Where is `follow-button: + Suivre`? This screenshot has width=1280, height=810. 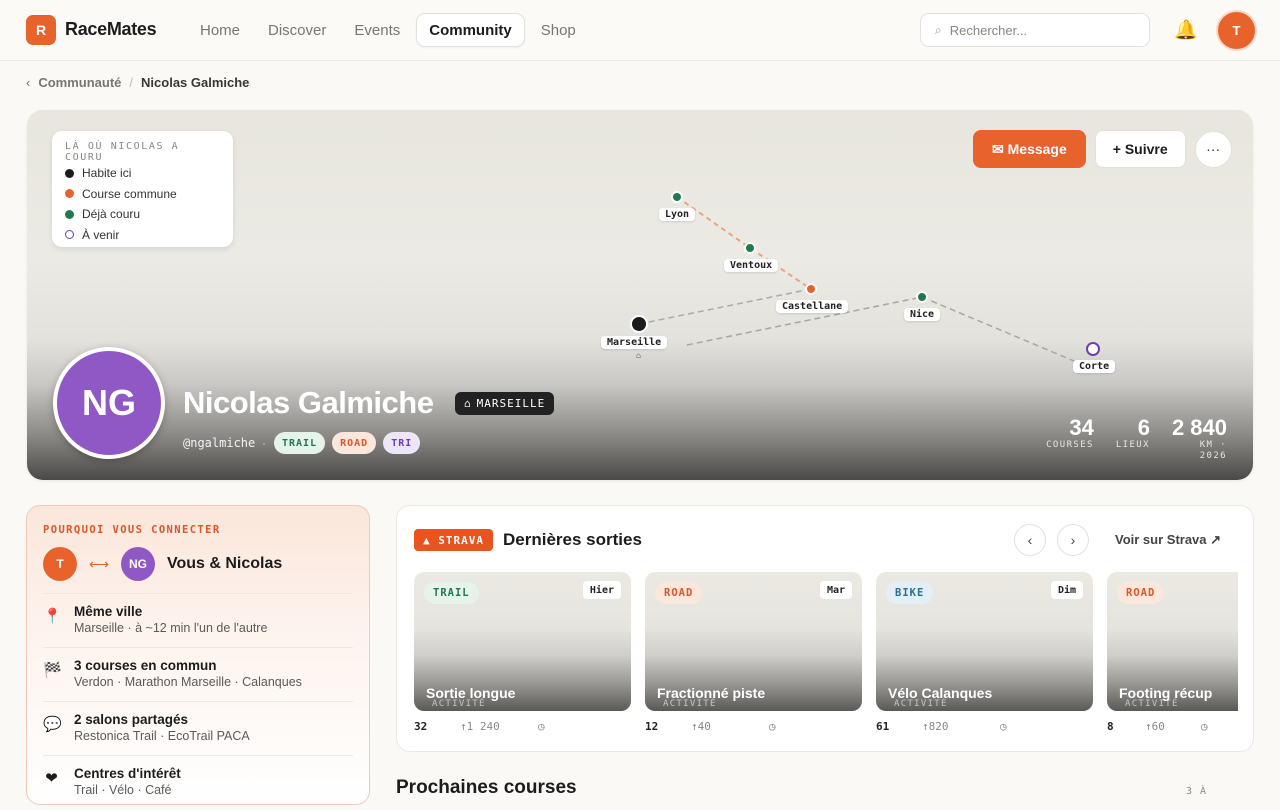
follow-button: + Suivre is located at coordinates (1140, 149).